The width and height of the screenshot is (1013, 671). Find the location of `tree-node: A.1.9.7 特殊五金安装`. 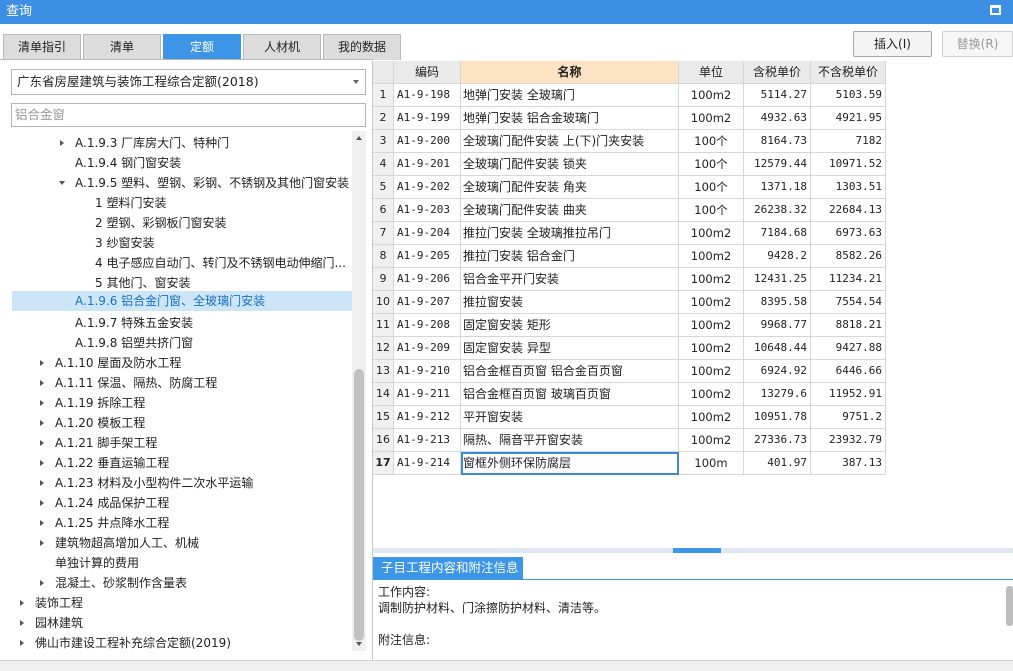

tree-node: A.1.9.7 特殊五金安装 is located at coordinates (176, 323).